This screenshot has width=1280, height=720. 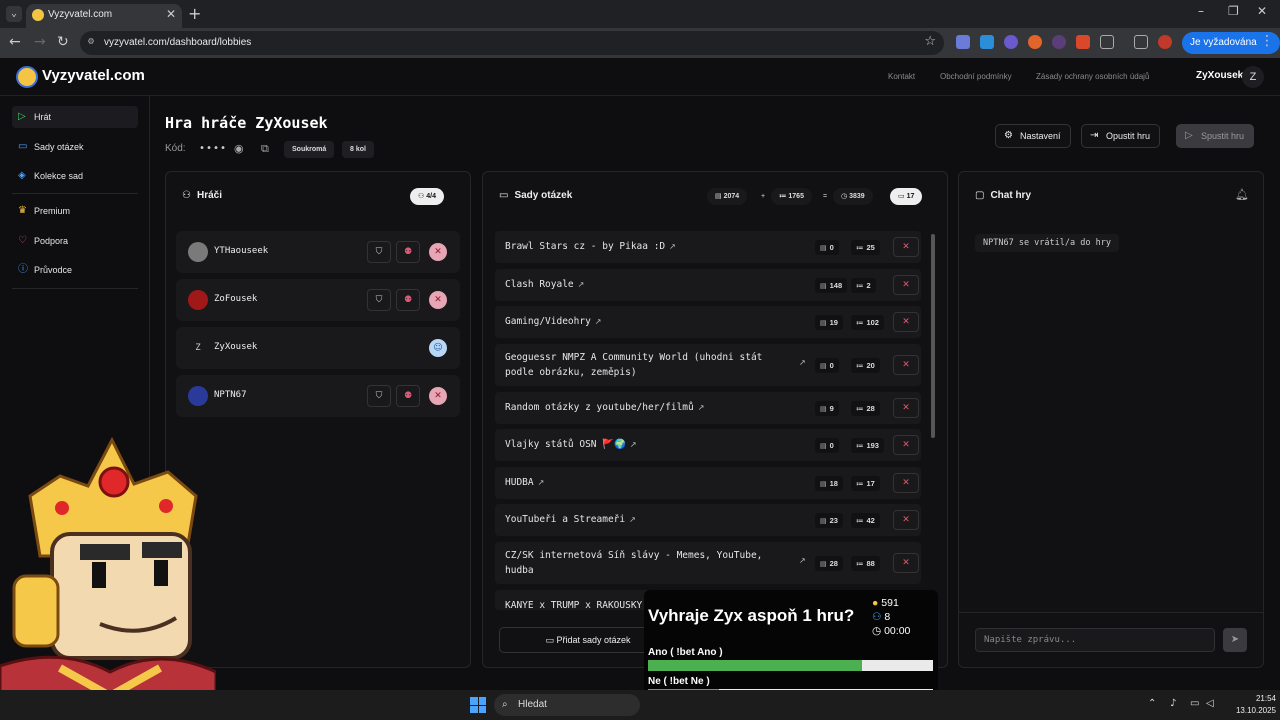 I want to click on sidebar-item-guide: ⓘ Průvodce, so click(x=75, y=270).